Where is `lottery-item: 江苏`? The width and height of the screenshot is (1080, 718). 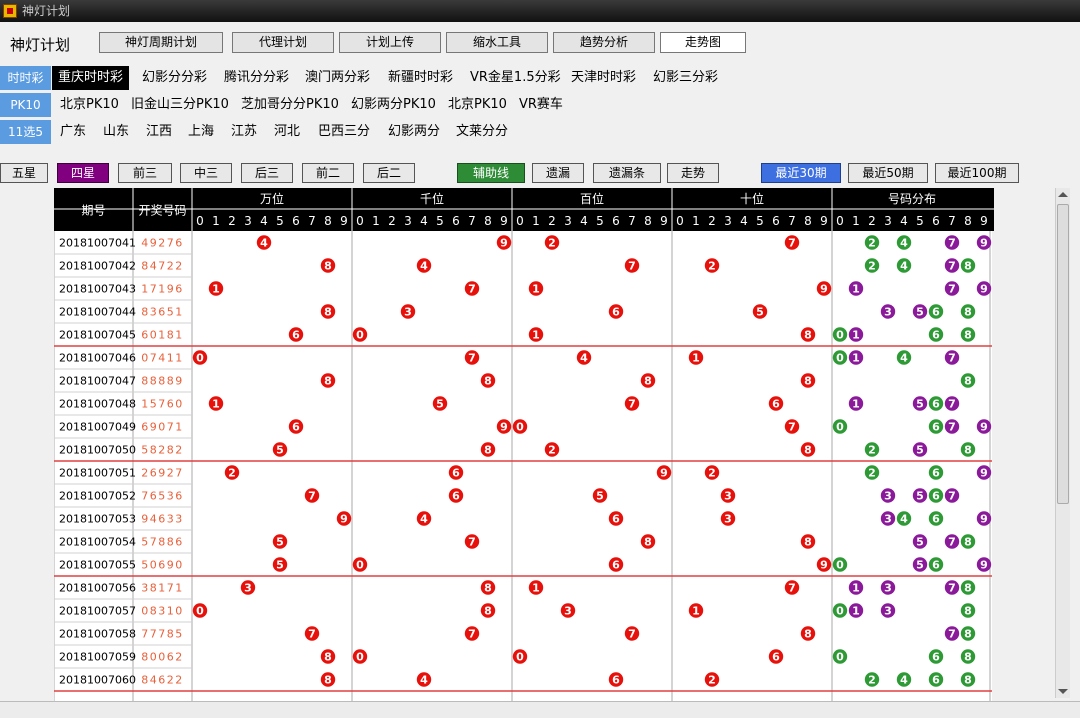
lottery-item: 江苏 is located at coordinates (244, 132).